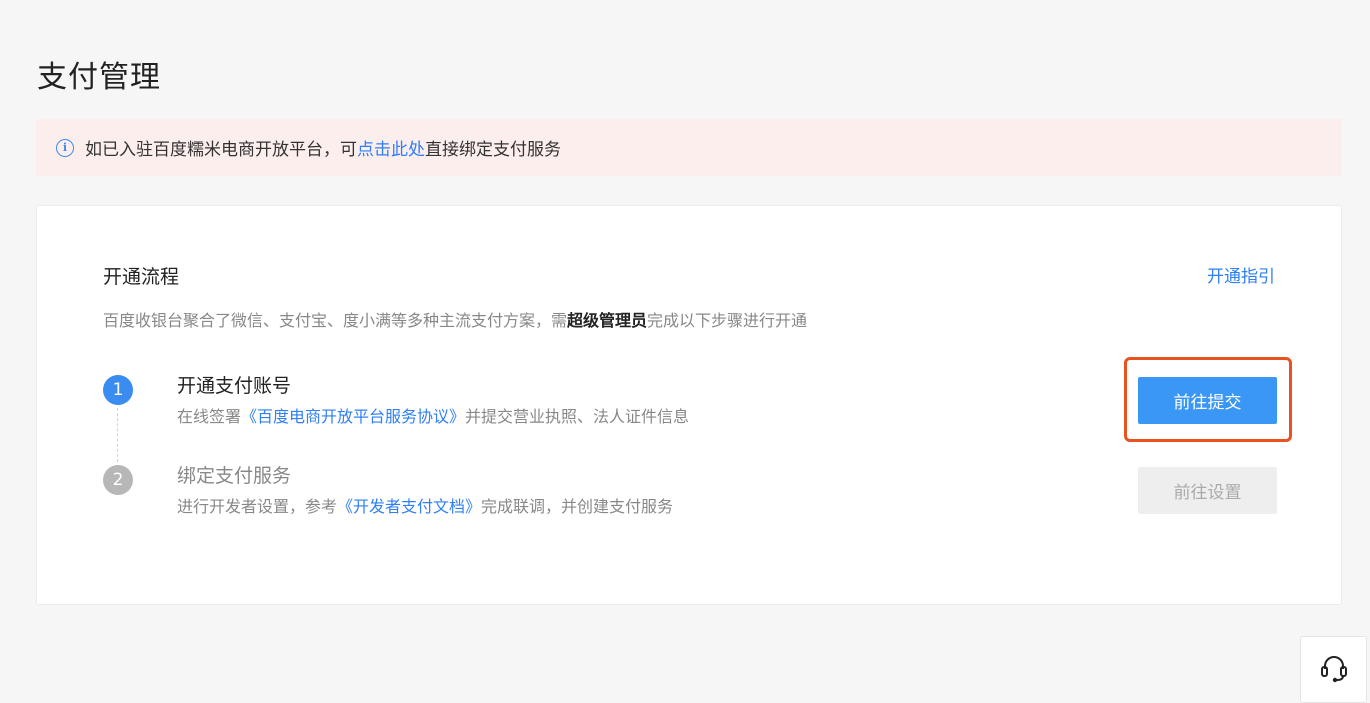 The width and height of the screenshot is (1370, 703). Describe the element at coordinates (118, 480) in the screenshot. I see `step-2-number: 2` at that location.